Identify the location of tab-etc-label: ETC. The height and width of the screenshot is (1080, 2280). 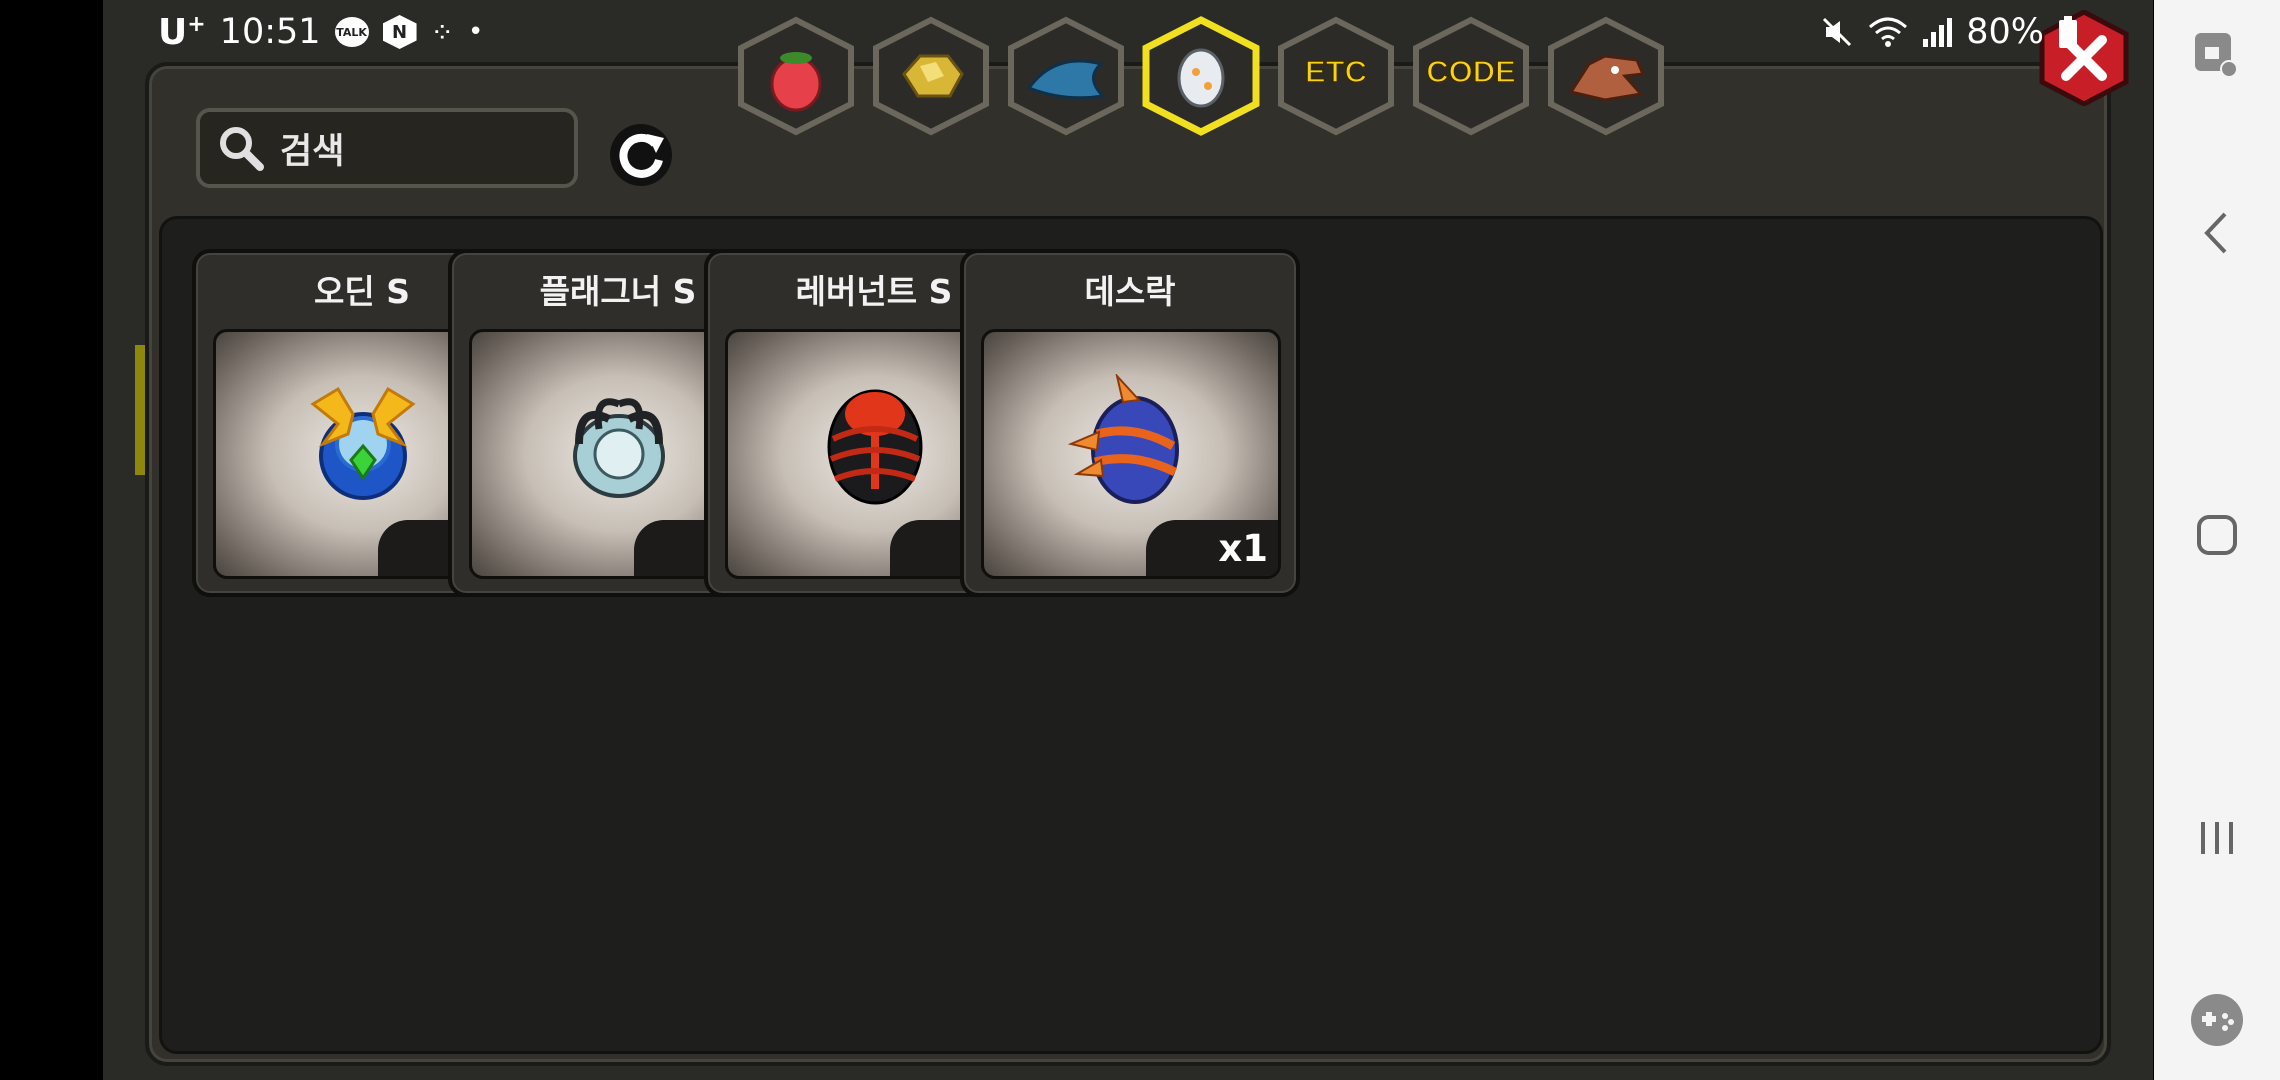
(1336, 71).